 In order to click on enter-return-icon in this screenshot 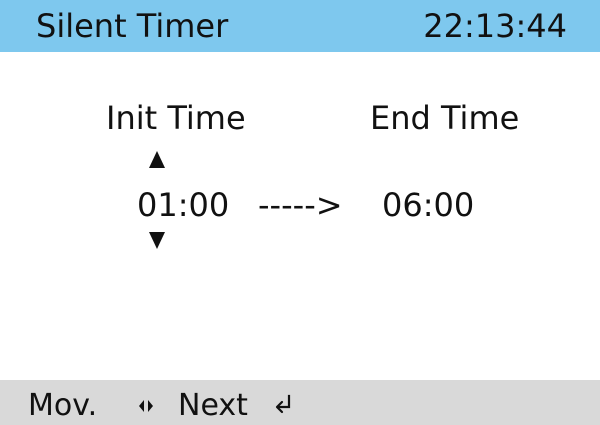, I will do `click(283, 404)`.